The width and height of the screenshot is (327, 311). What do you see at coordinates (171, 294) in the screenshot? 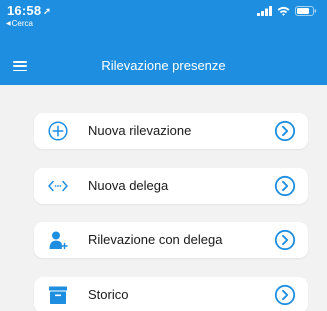
I see `menu-item-storico: Storico` at bounding box center [171, 294].